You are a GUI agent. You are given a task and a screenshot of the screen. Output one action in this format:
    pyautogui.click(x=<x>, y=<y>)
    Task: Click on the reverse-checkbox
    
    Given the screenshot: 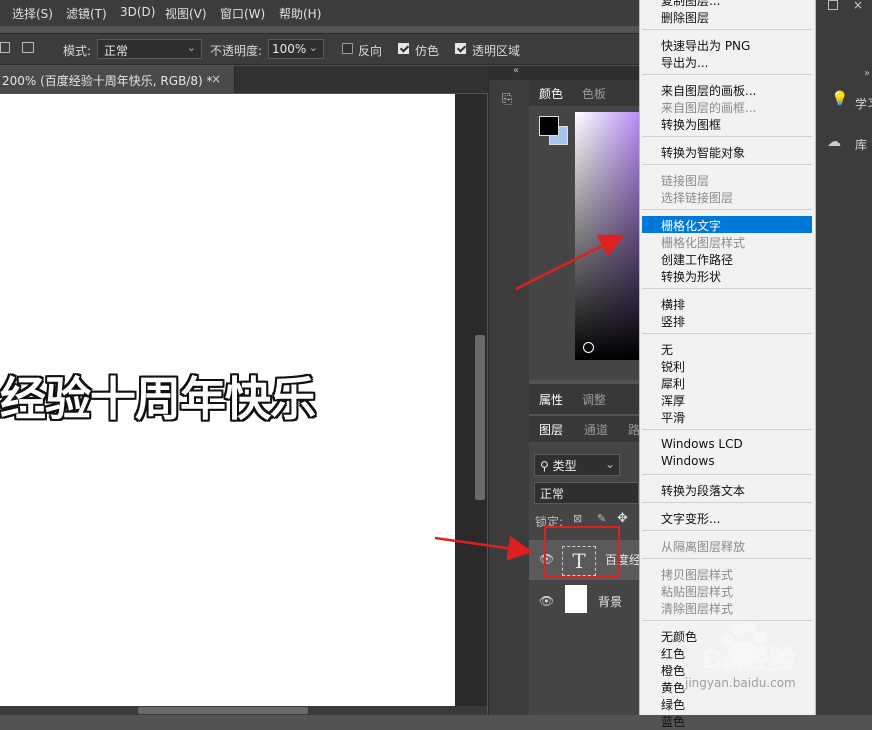 What is the action you would take?
    pyautogui.click(x=347, y=48)
    